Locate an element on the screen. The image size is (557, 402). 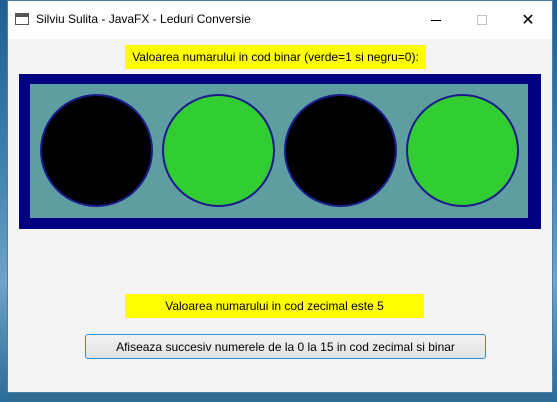
minimize-button is located at coordinates (436, 20).